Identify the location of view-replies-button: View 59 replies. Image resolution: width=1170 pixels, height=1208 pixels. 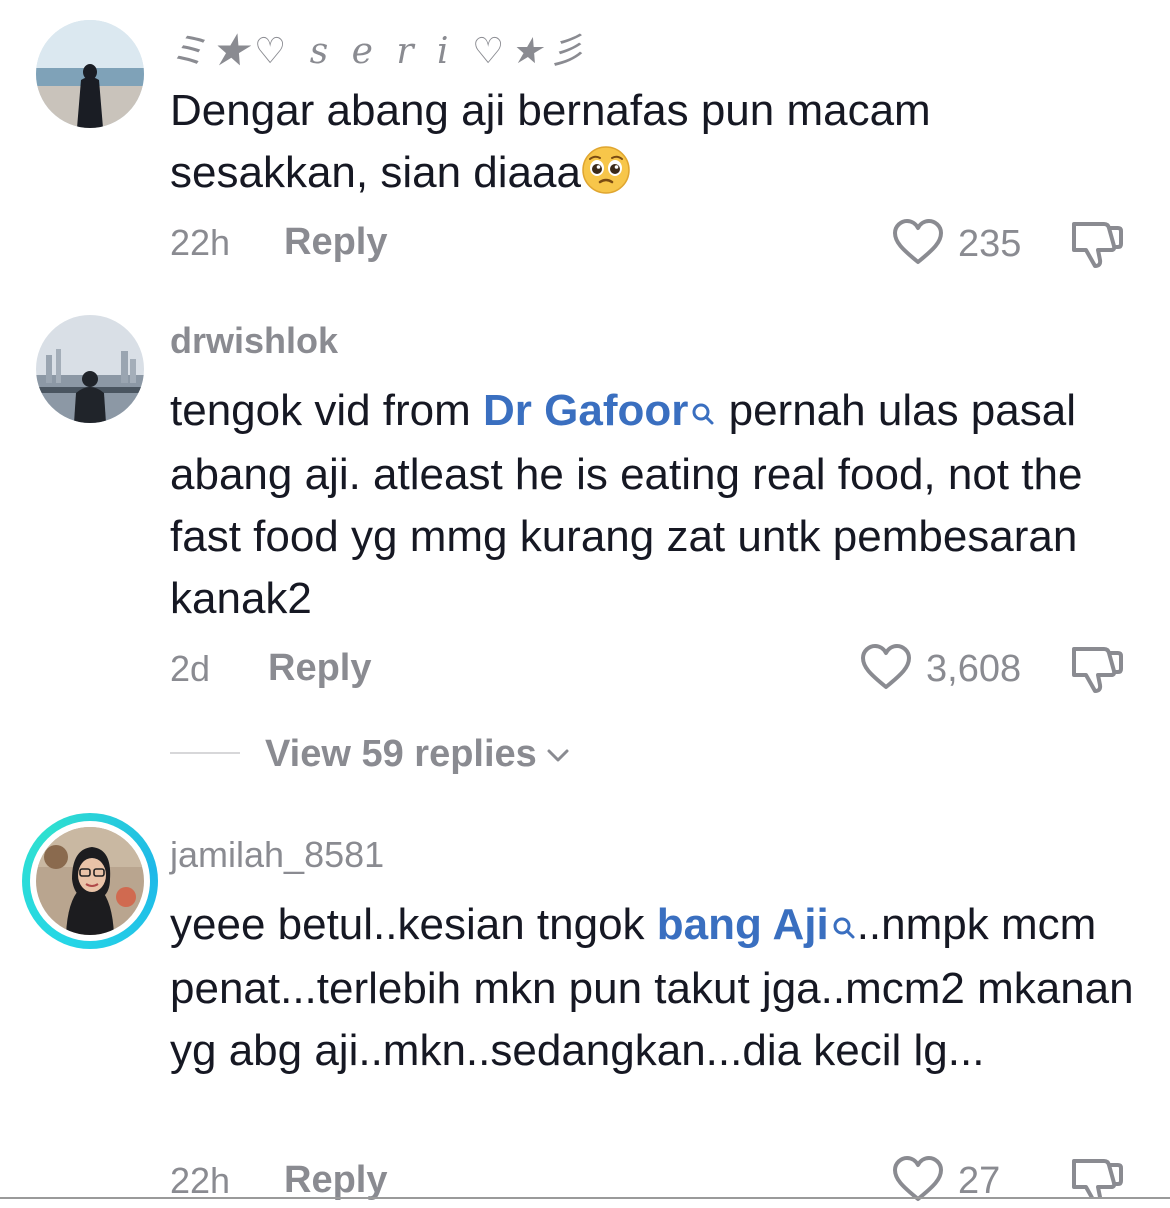
(418, 754).